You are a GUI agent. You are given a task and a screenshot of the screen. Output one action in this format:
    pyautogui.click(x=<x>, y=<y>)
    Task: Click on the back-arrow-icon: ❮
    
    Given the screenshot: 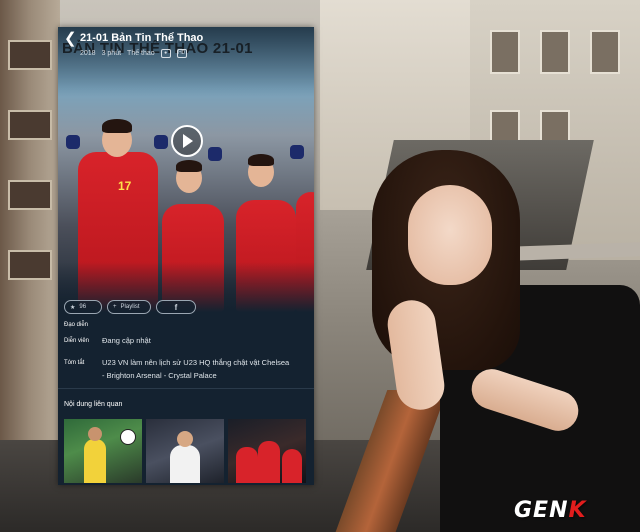 What is the action you would take?
    pyautogui.click(x=71, y=39)
    